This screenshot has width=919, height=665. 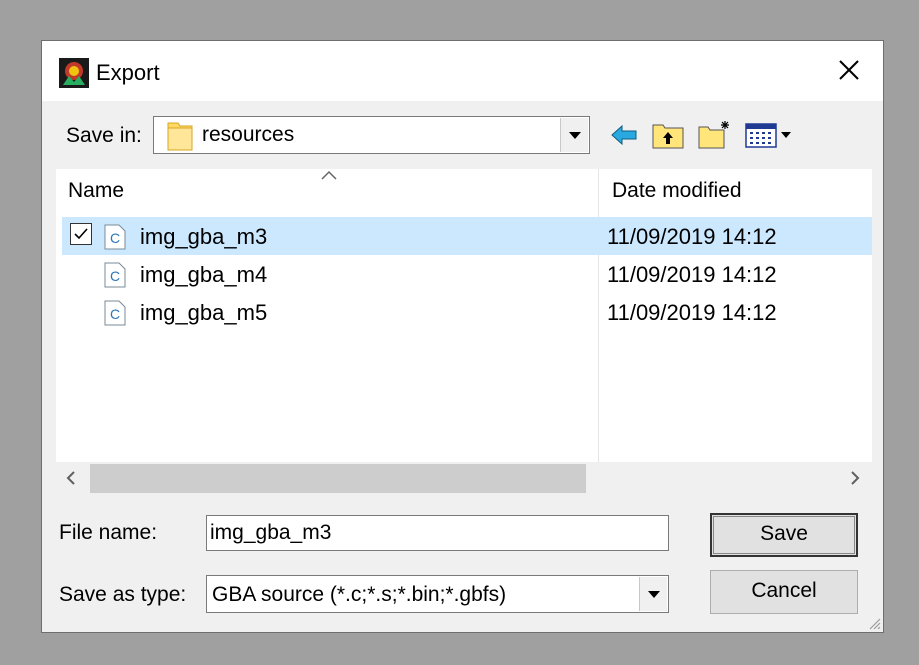 What do you see at coordinates (108, 532) in the screenshot?
I see `file-name-label: File name:` at bounding box center [108, 532].